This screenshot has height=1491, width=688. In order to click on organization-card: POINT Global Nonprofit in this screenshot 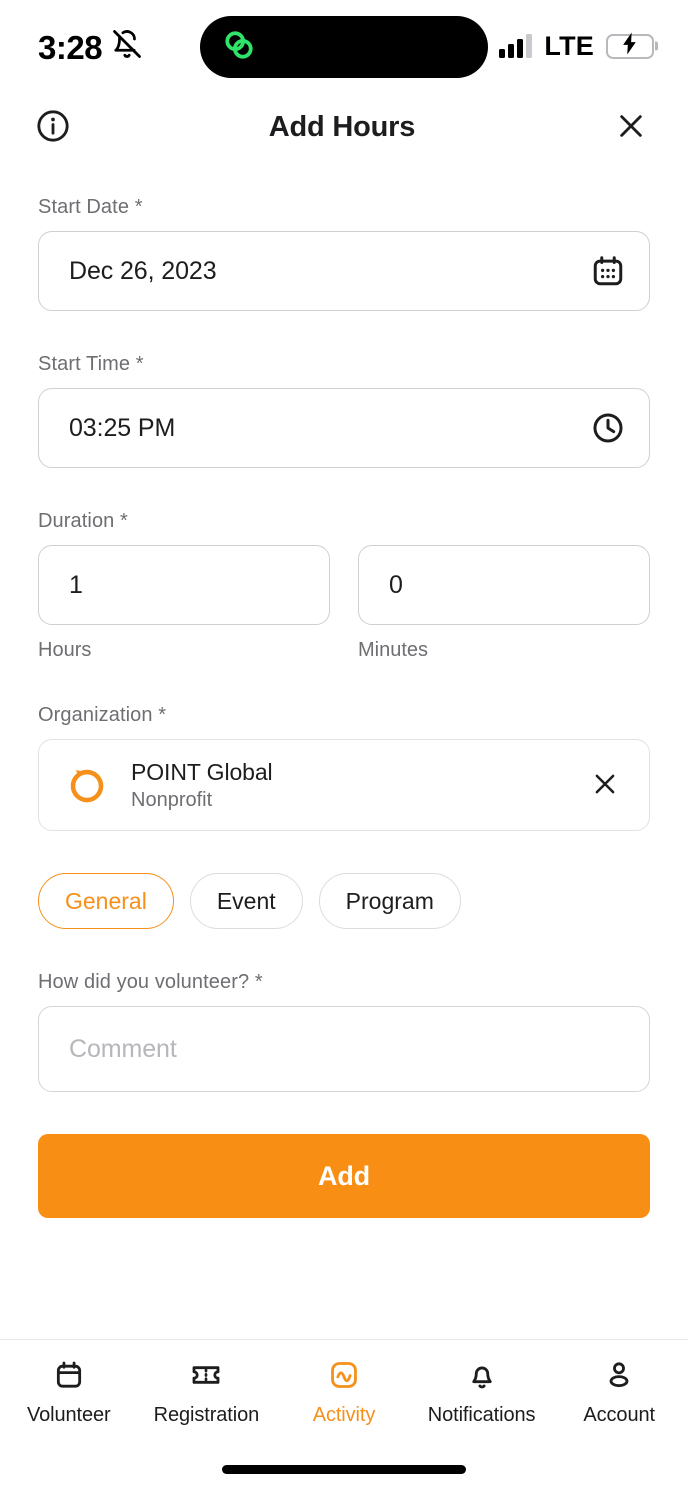, I will do `click(344, 785)`.